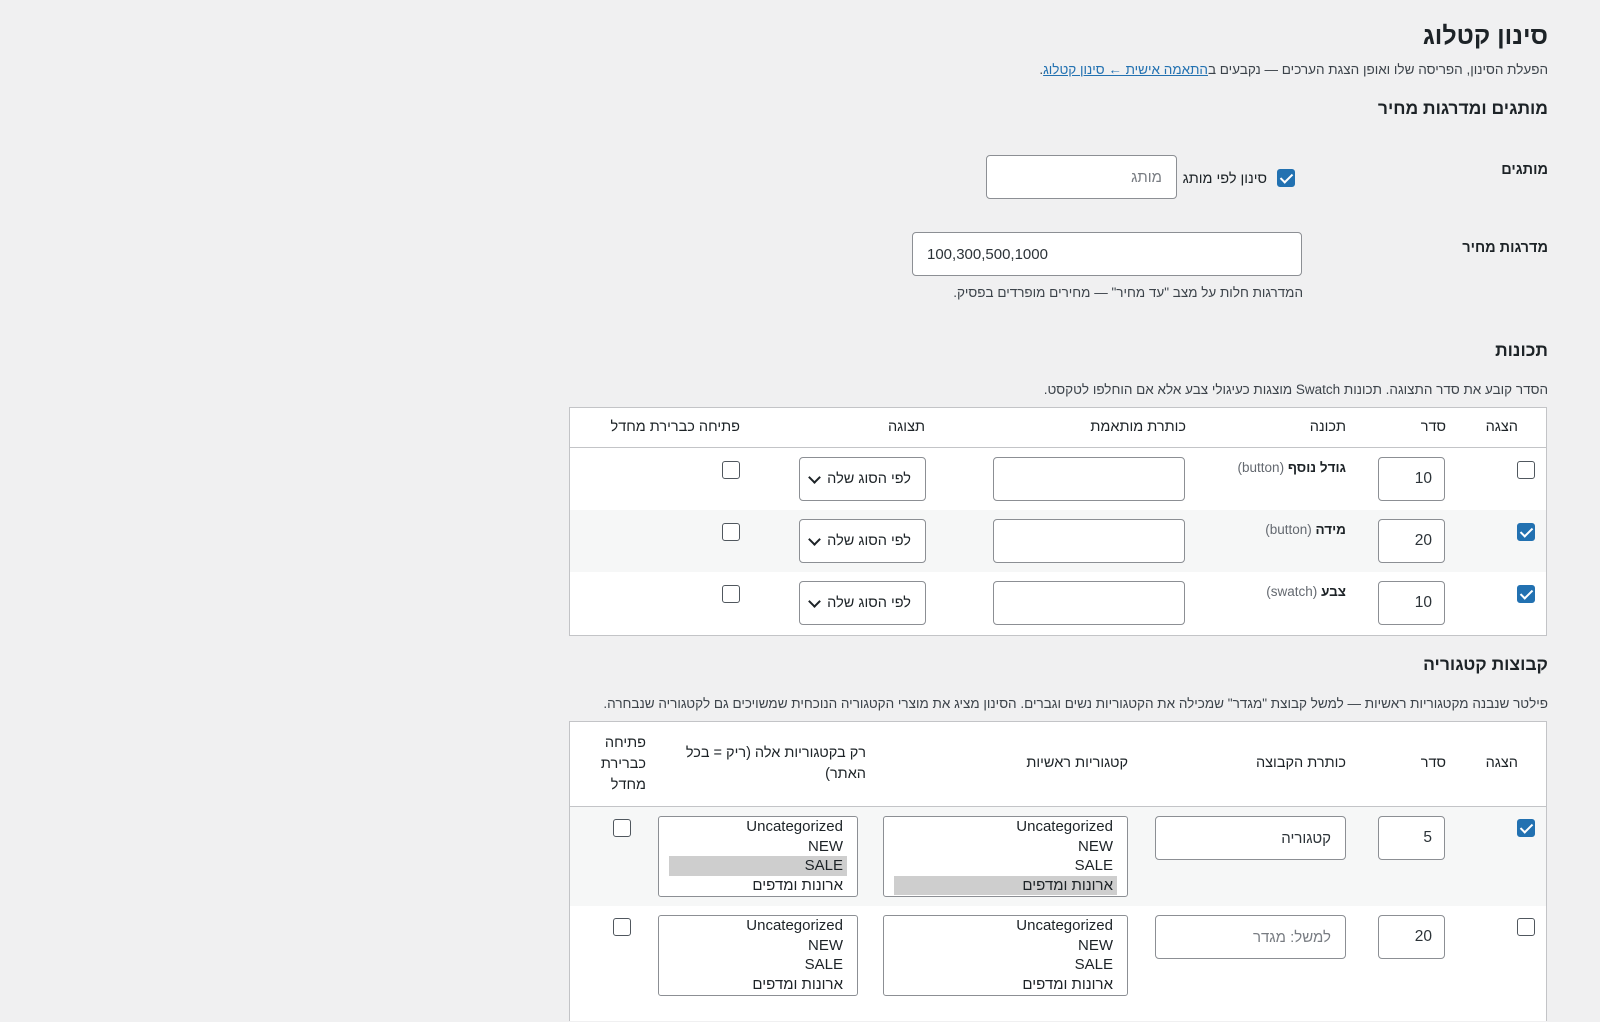  I want to click on brands-price-heading: מותגים ומדרגות מחיר, so click(1462, 108).